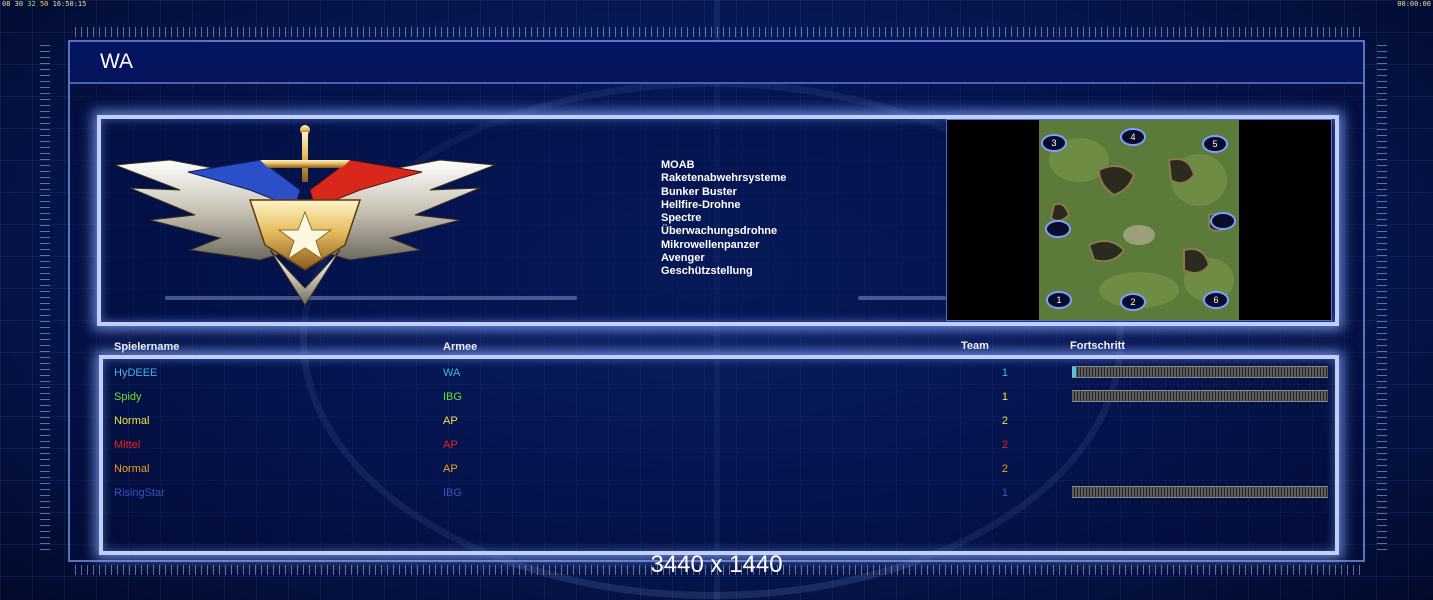 The height and width of the screenshot is (600, 1433). I want to click on clock-segment-b: 30, so click(19, 4).